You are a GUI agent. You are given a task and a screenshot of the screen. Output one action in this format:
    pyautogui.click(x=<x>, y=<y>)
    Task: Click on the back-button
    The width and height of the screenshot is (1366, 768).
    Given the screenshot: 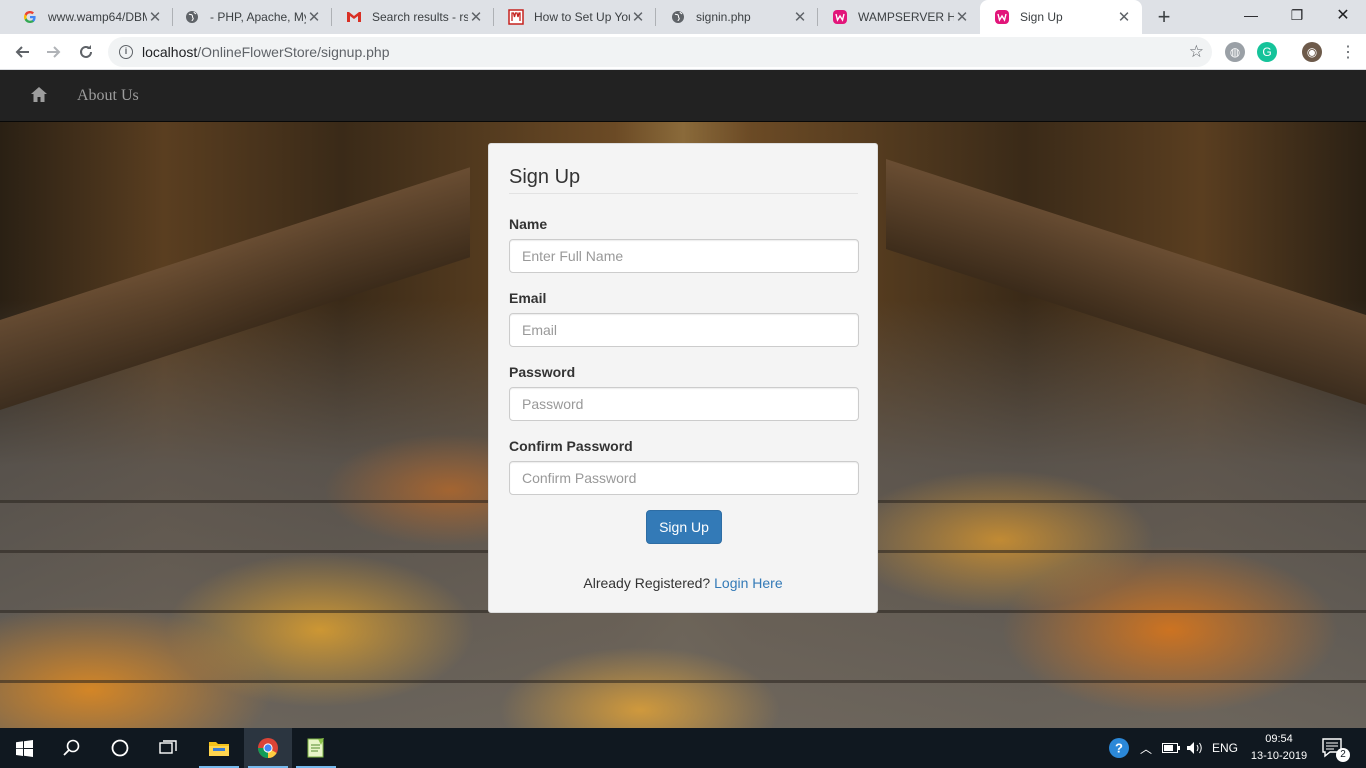 What is the action you would take?
    pyautogui.click(x=22, y=52)
    